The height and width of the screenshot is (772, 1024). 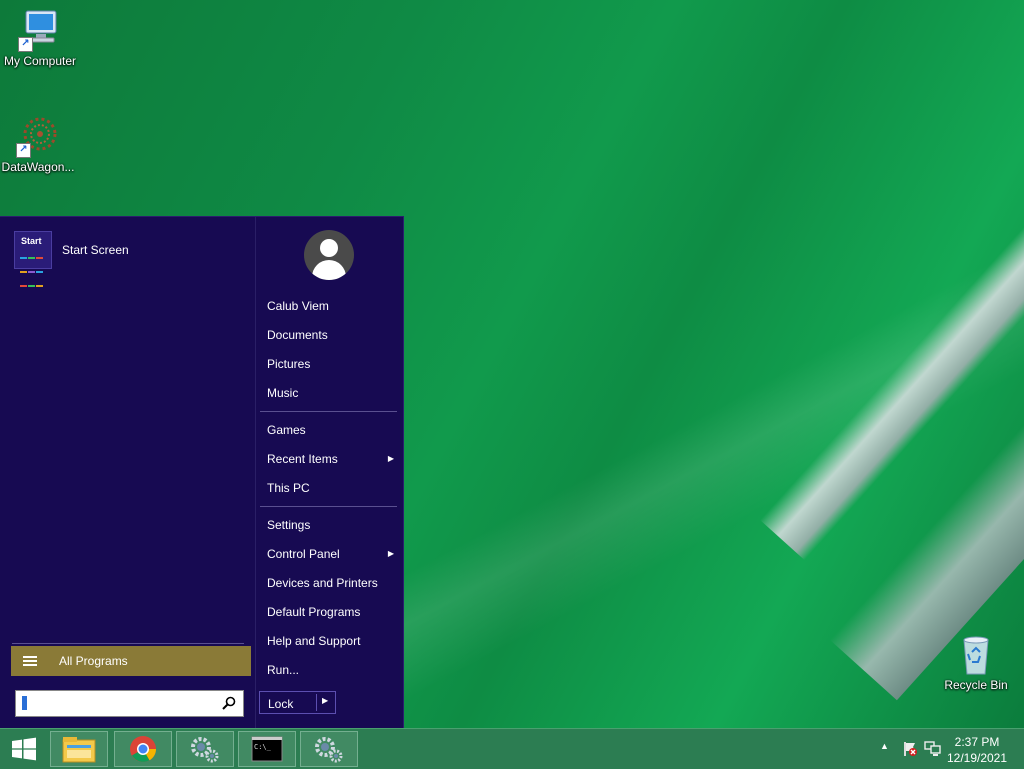 I want to click on clock-date: 12/19/2021, so click(x=977, y=758).